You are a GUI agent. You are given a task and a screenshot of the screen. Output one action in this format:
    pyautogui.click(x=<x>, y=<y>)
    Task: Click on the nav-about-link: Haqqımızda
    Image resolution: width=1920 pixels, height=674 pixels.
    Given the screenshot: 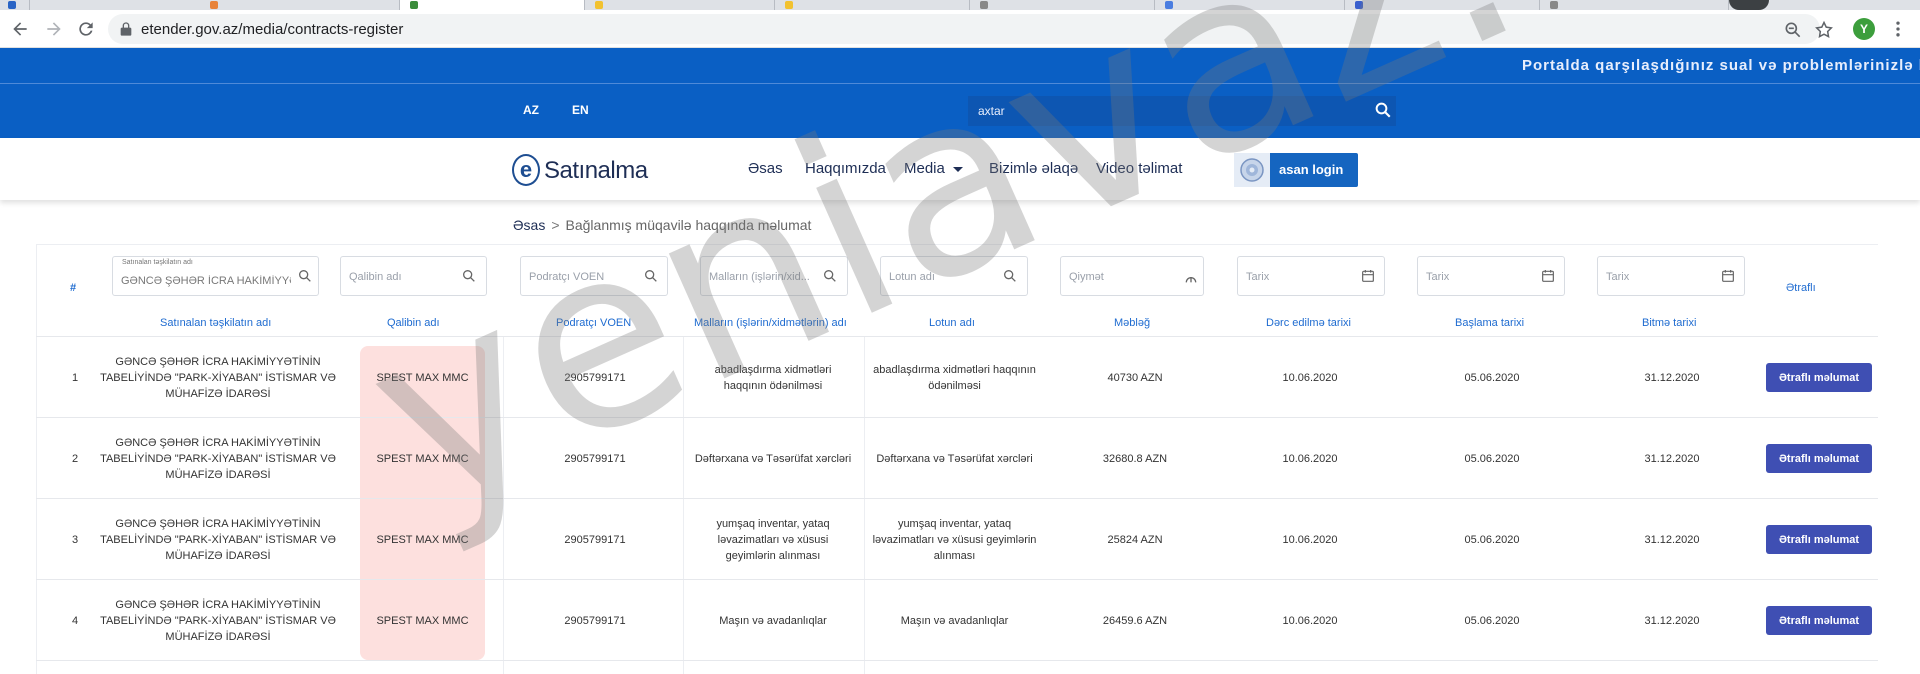 What is the action you would take?
    pyautogui.click(x=845, y=168)
    